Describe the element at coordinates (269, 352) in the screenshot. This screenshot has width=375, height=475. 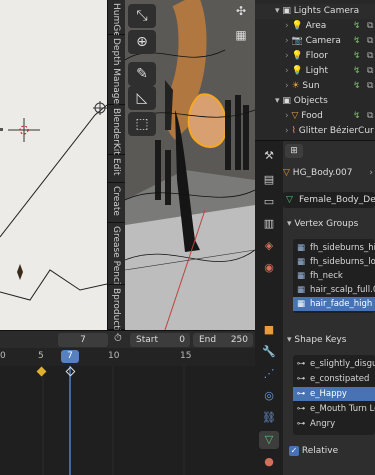
I see `modifier-icon: 🔧` at that location.